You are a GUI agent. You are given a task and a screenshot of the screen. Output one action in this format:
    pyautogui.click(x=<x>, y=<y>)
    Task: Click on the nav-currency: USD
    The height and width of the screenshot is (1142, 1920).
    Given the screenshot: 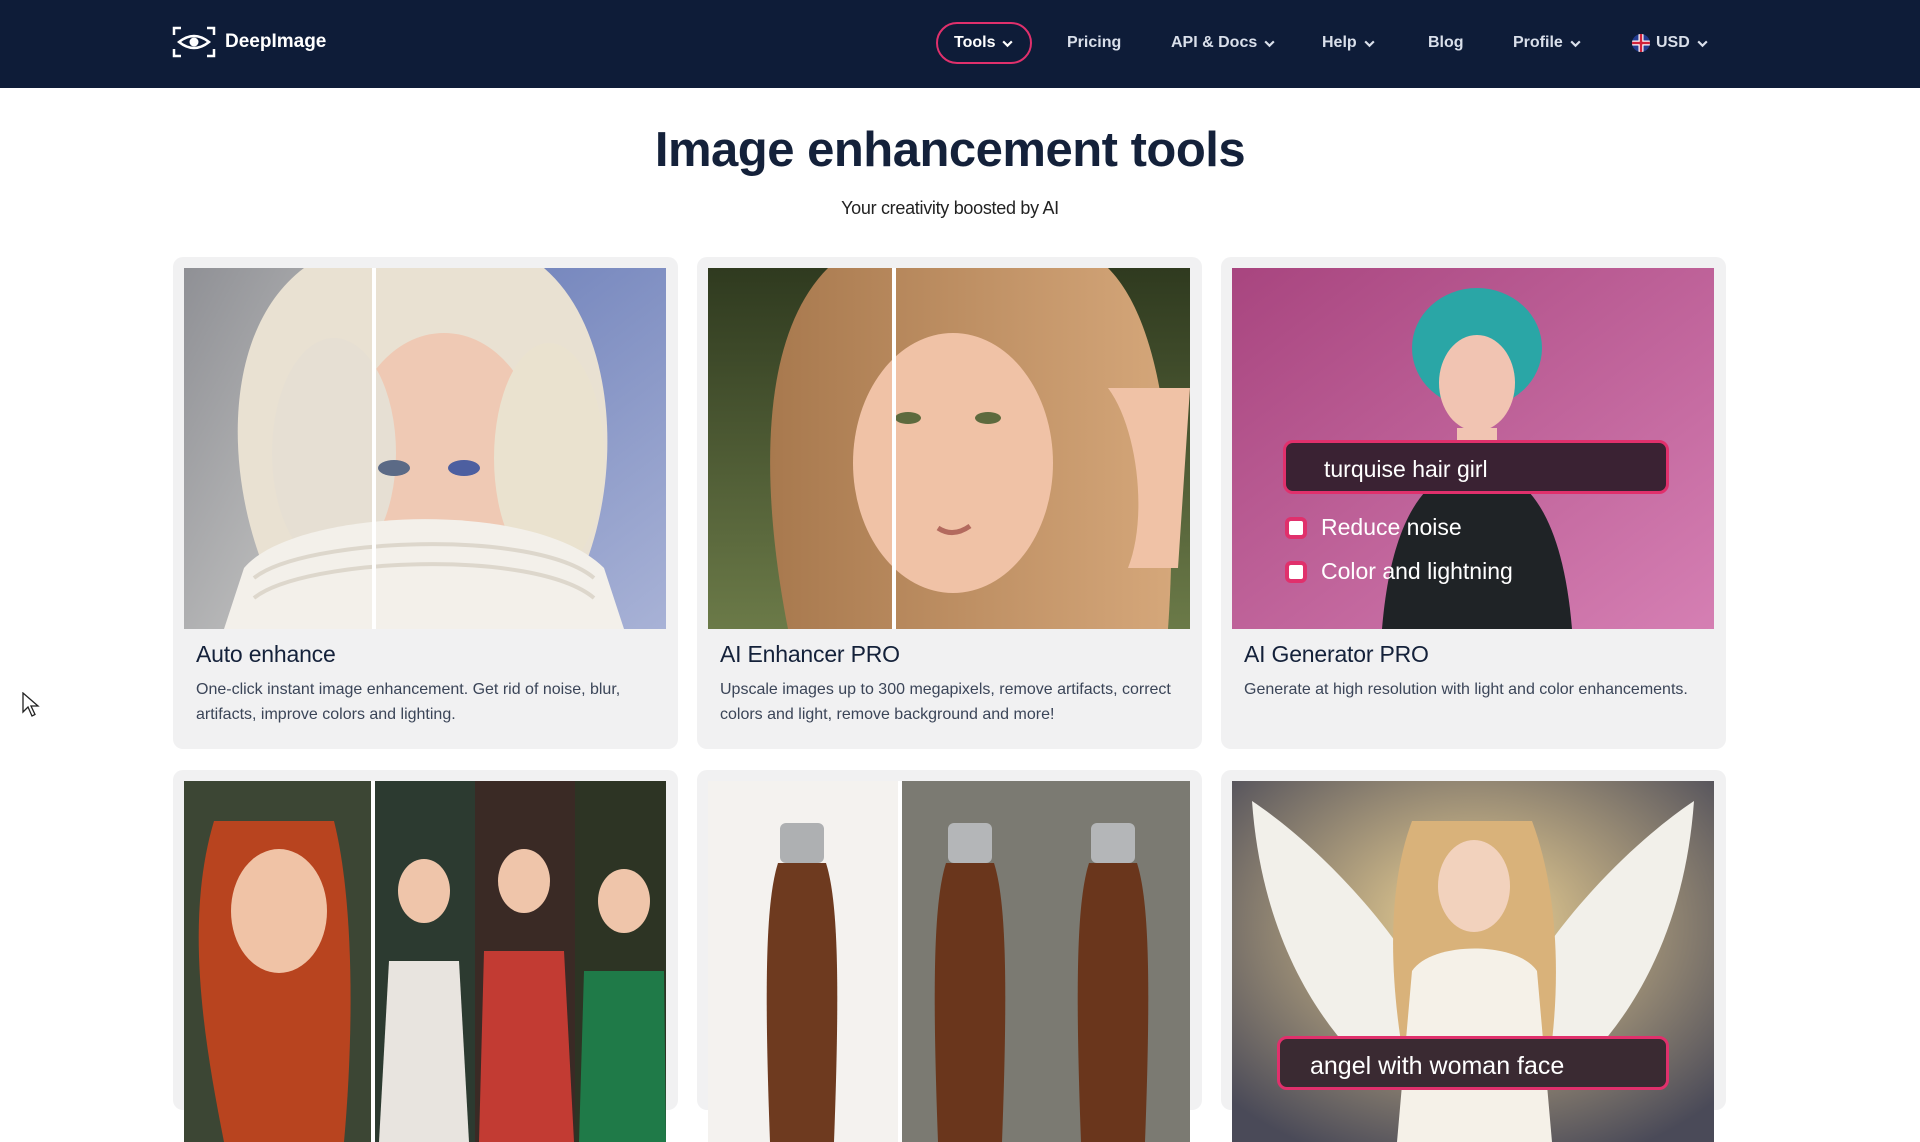 What is the action you would take?
    pyautogui.click(x=1670, y=43)
    